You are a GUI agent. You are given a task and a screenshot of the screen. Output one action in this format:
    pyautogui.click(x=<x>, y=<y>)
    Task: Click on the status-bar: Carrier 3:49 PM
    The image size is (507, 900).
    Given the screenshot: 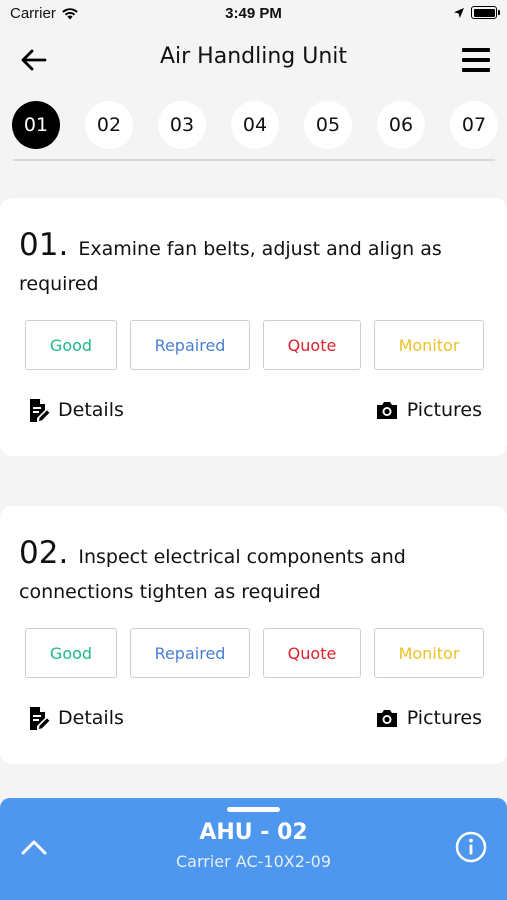 What is the action you would take?
    pyautogui.click(x=253, y=14)
    